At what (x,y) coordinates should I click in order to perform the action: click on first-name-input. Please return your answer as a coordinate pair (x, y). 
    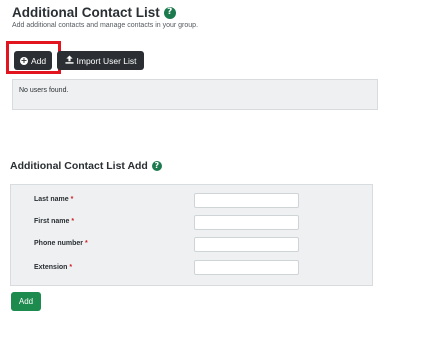
    Looking at the image, I should click on (246, 222).